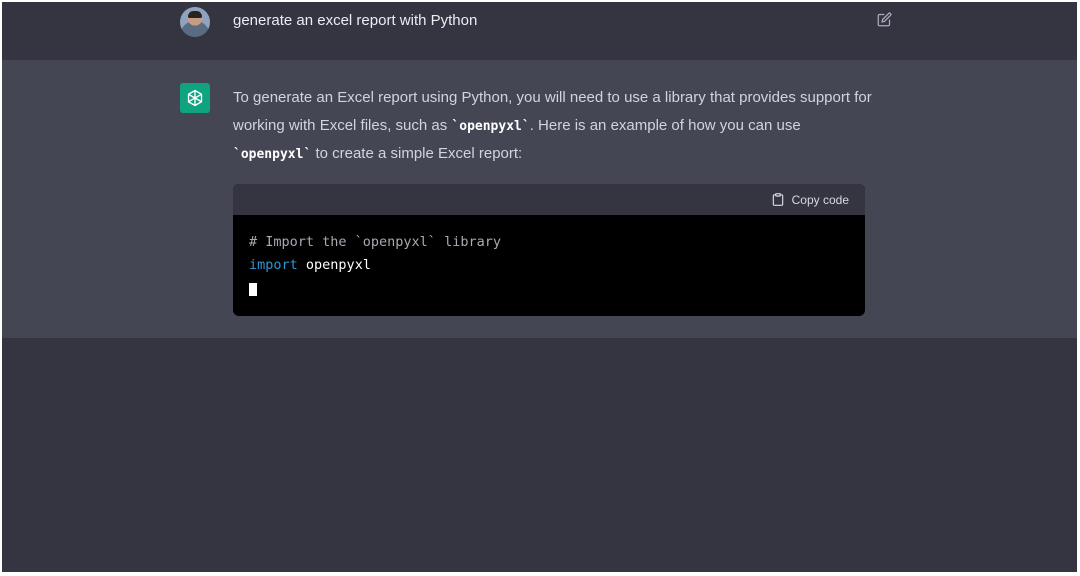 The height and width of the screenshot is (576, 1080). I want to click on code-keyword: import, so click(273, 265).